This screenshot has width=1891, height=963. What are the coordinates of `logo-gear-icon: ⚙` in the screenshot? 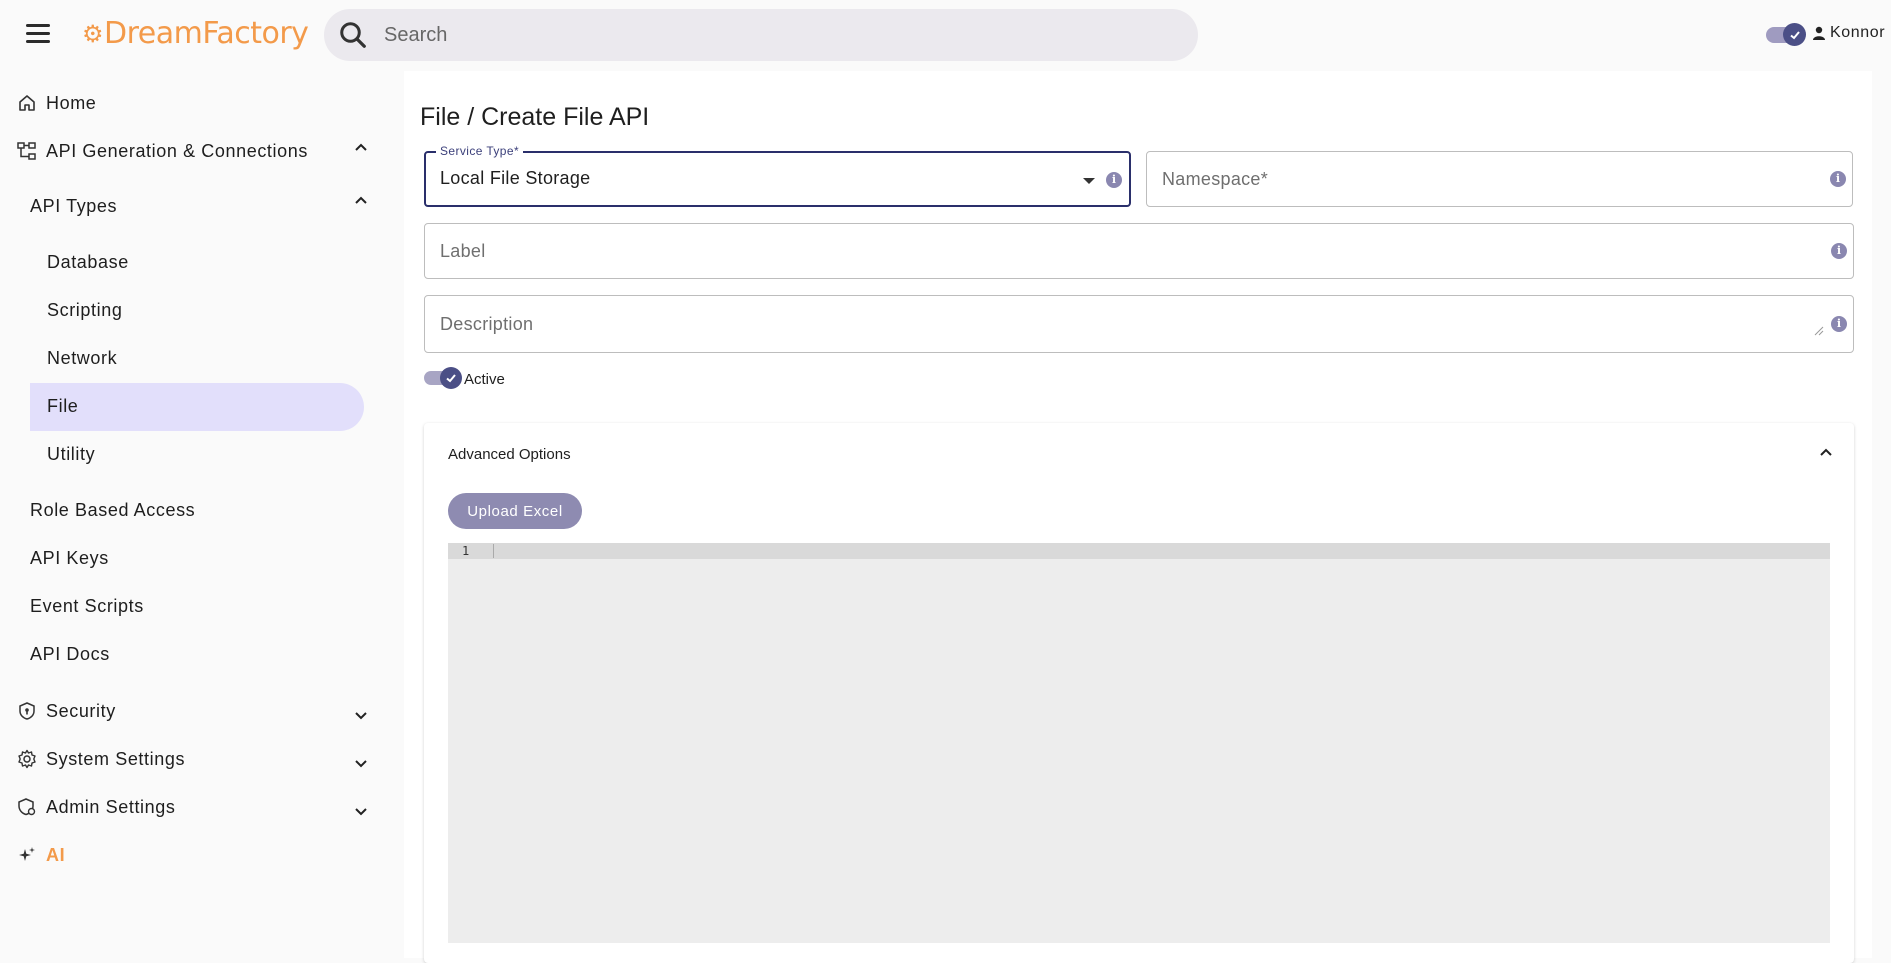 It's located at (93, 33).